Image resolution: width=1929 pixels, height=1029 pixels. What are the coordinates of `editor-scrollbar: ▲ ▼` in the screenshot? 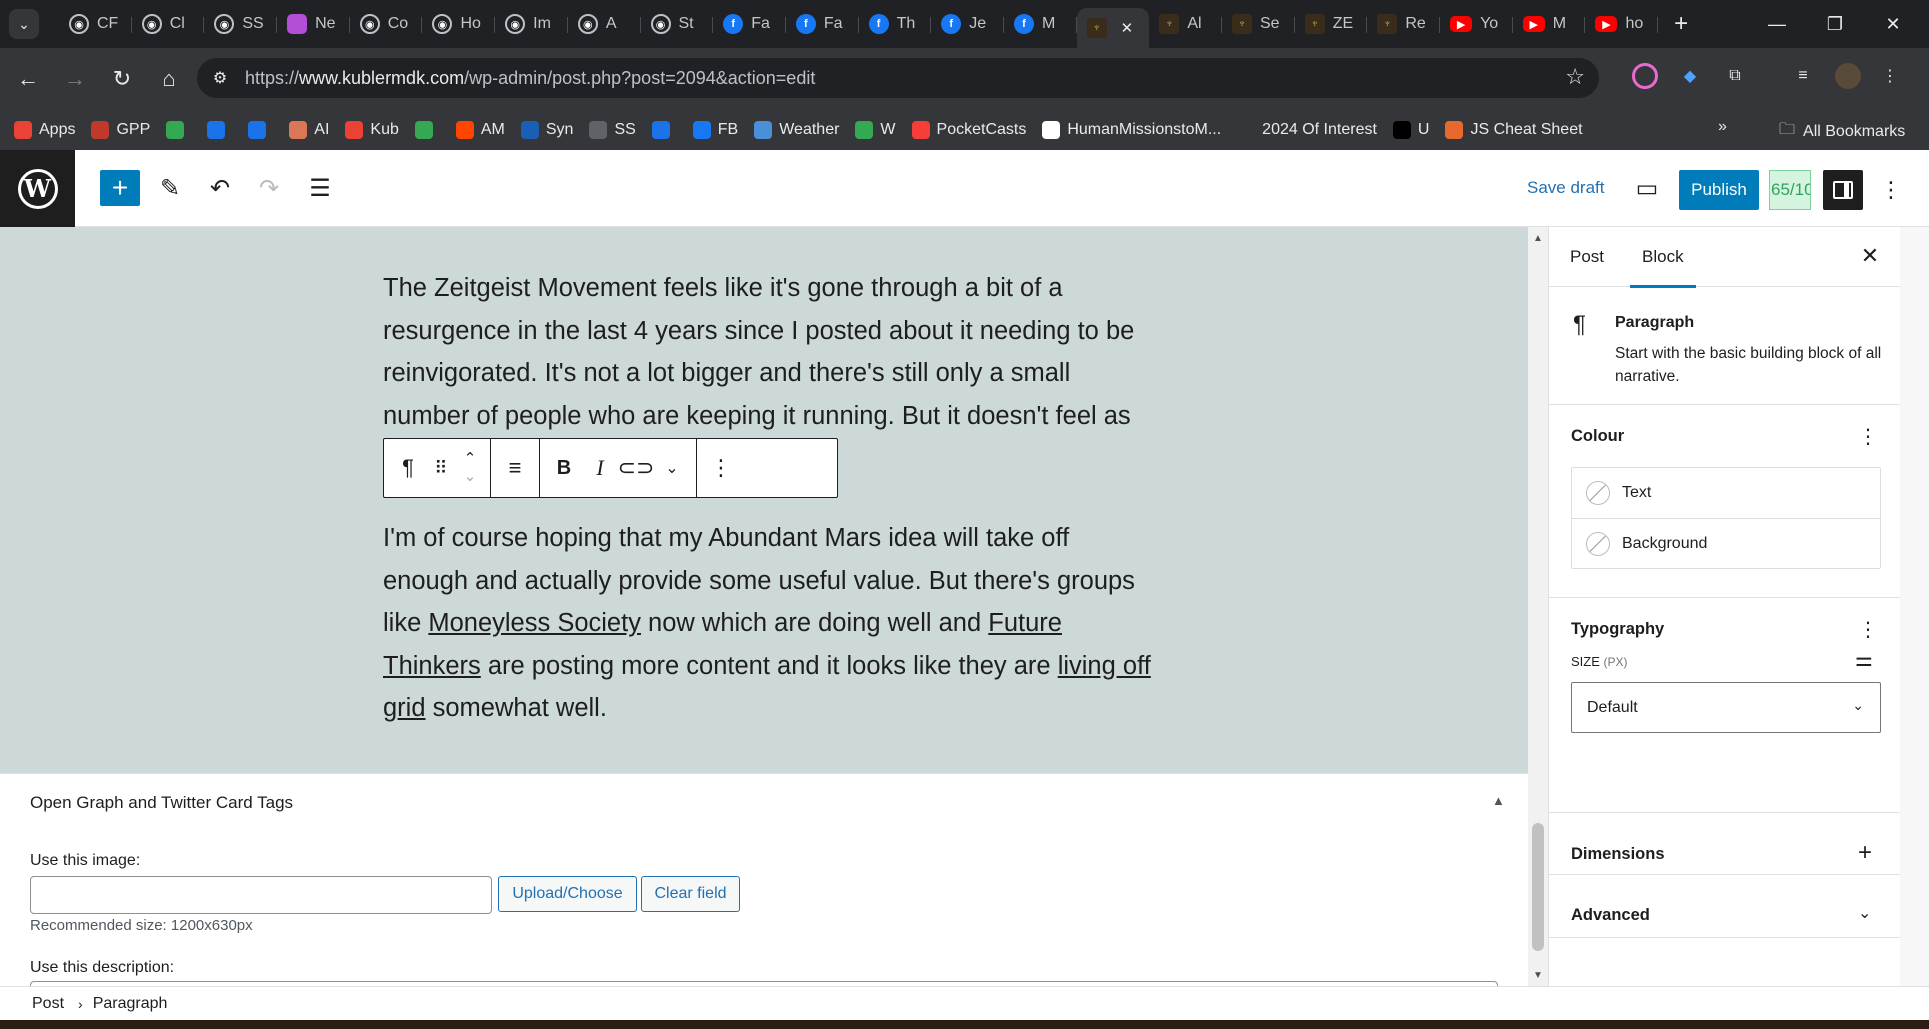 It's located at (1538, 606).